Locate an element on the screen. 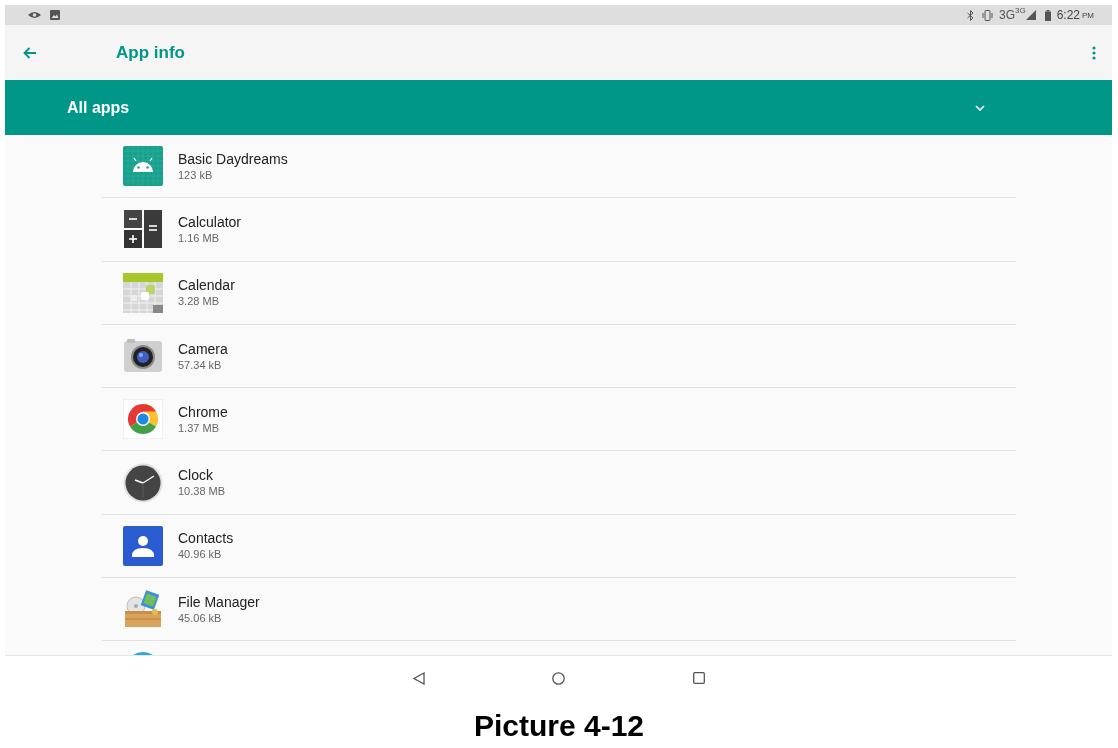 The width and height of the screenshot is (1118, 748). clock-time: 6:22 is located at coordinates (1068, 15).